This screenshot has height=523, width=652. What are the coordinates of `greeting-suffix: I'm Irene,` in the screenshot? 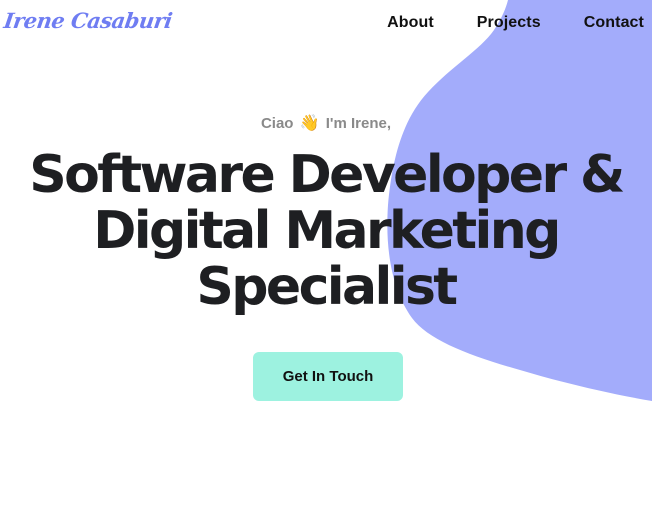 It's located at (358, 123).